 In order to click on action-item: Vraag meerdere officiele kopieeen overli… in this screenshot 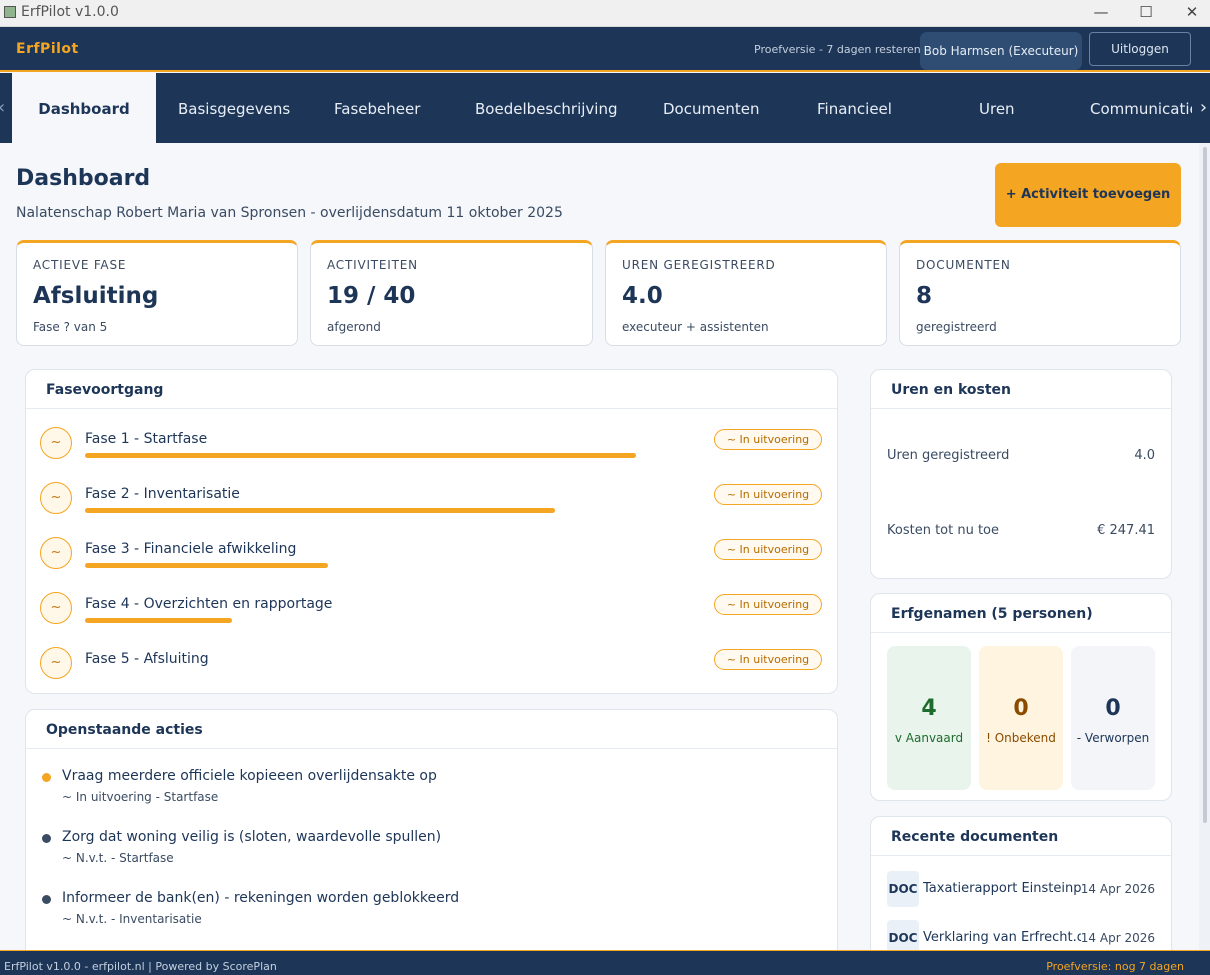, I will do `click(422, 796)`.